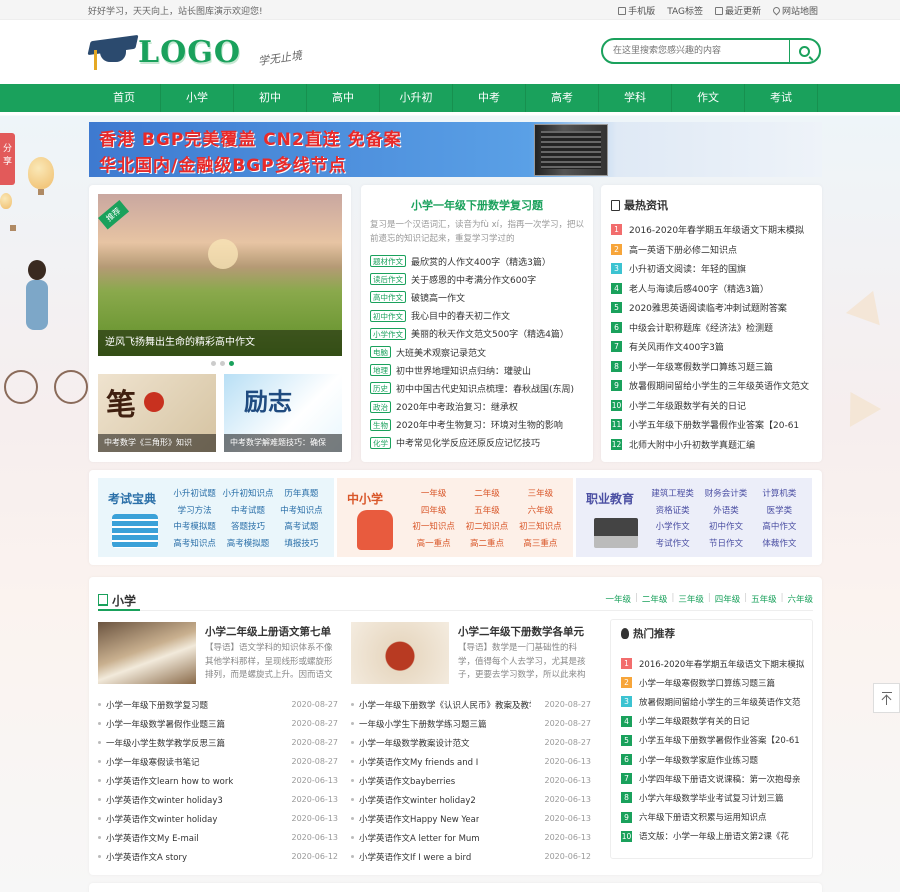 The height and width of the screenshot is (892, 900). Describe the element at coordinates (388, 279) in the screenshot. I see `category-tag: 读后作文` at that location.